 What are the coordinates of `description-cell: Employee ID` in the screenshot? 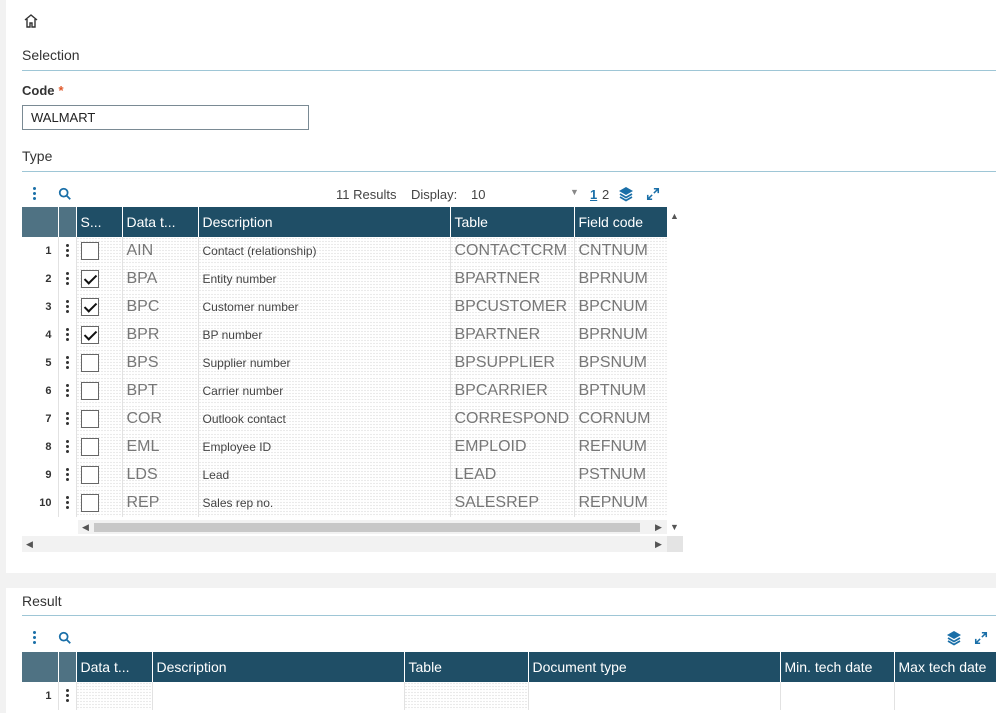 It's located at (324, 447).